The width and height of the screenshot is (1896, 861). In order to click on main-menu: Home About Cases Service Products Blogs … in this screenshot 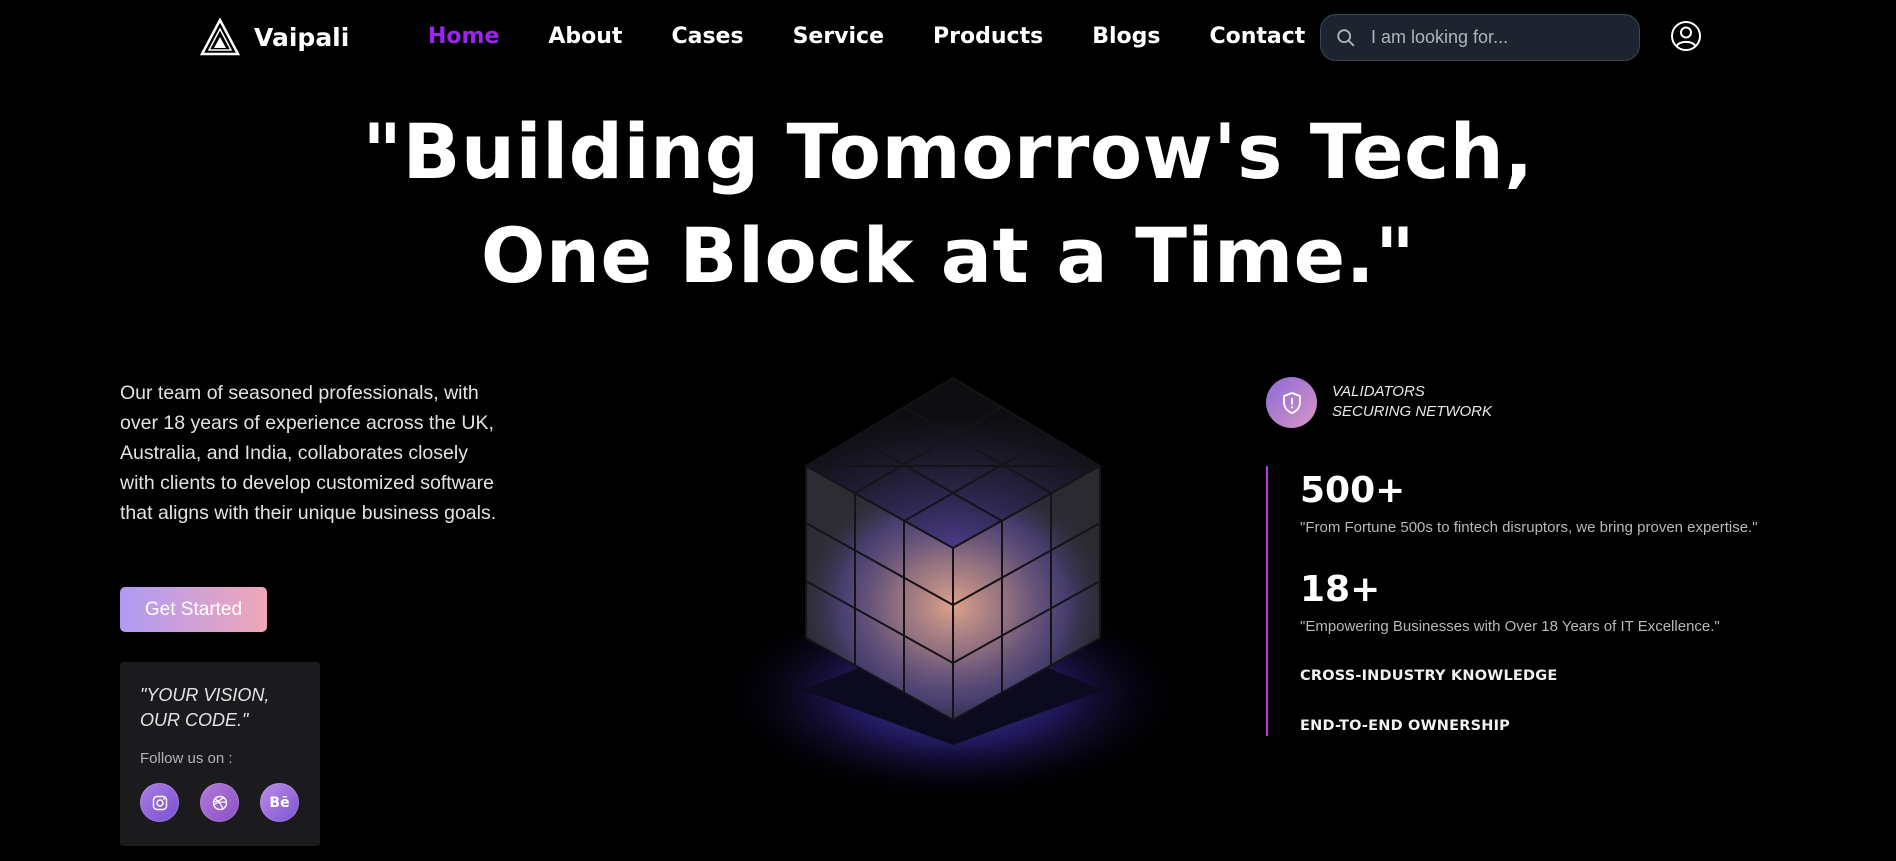, I will do `click(891, 36)`.